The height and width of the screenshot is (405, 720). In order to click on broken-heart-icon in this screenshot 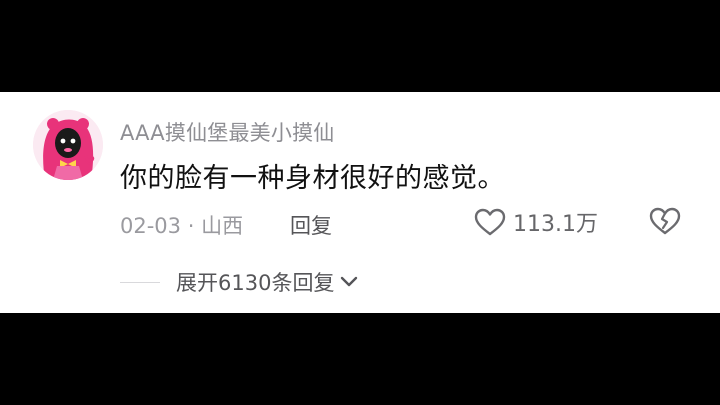, I will do `click(665, 221)`.